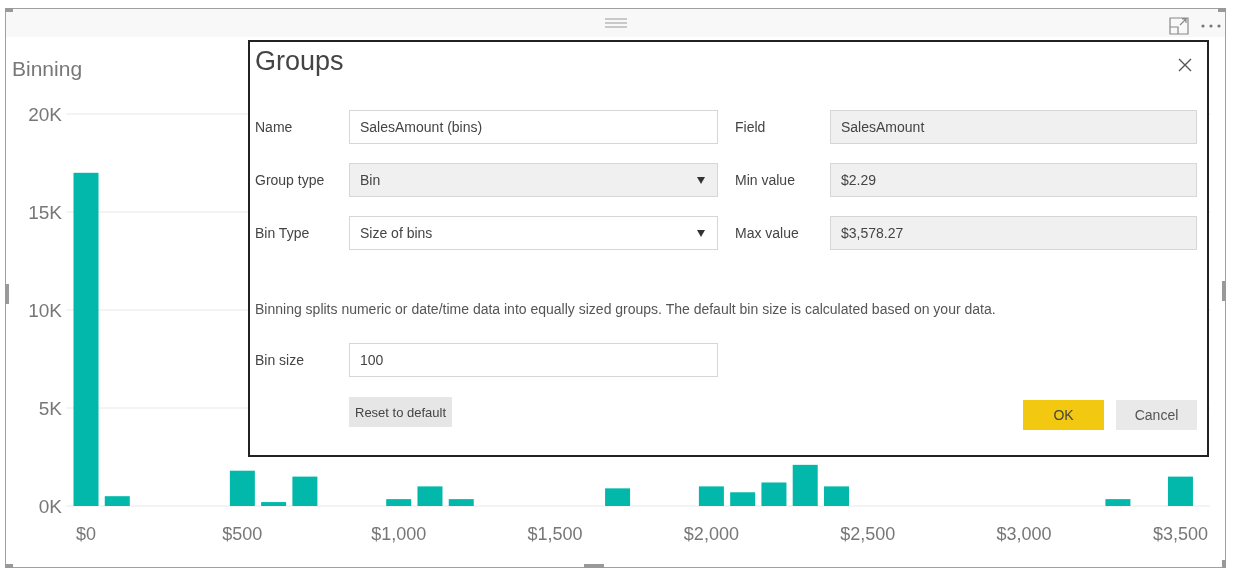 The height and width of the screenshot is (572, 1234). I want to click on axis-tick-label: $500, so click(242, 534).